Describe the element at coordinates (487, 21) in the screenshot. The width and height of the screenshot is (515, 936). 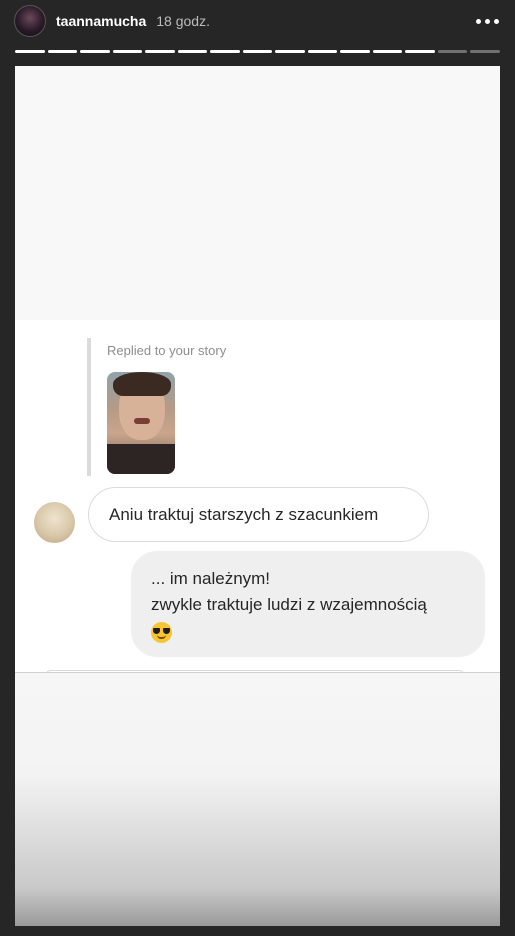
I see `more-dots-icon` at that location.